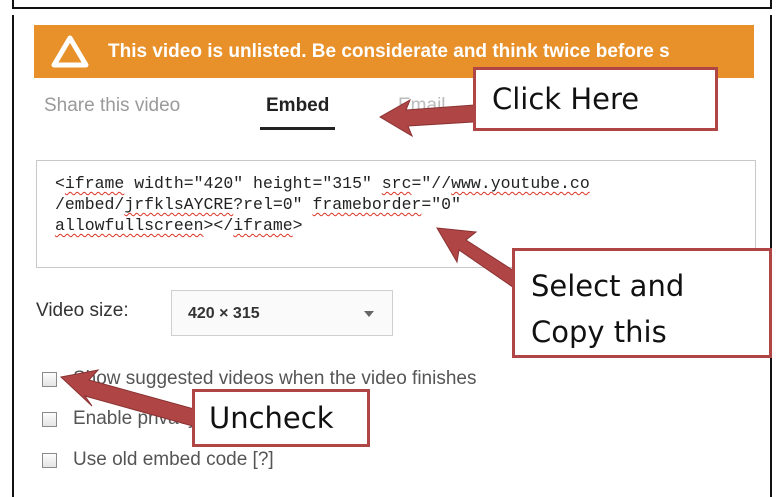  I want to click on privacy-mode-checkbox, so click(49, 419).